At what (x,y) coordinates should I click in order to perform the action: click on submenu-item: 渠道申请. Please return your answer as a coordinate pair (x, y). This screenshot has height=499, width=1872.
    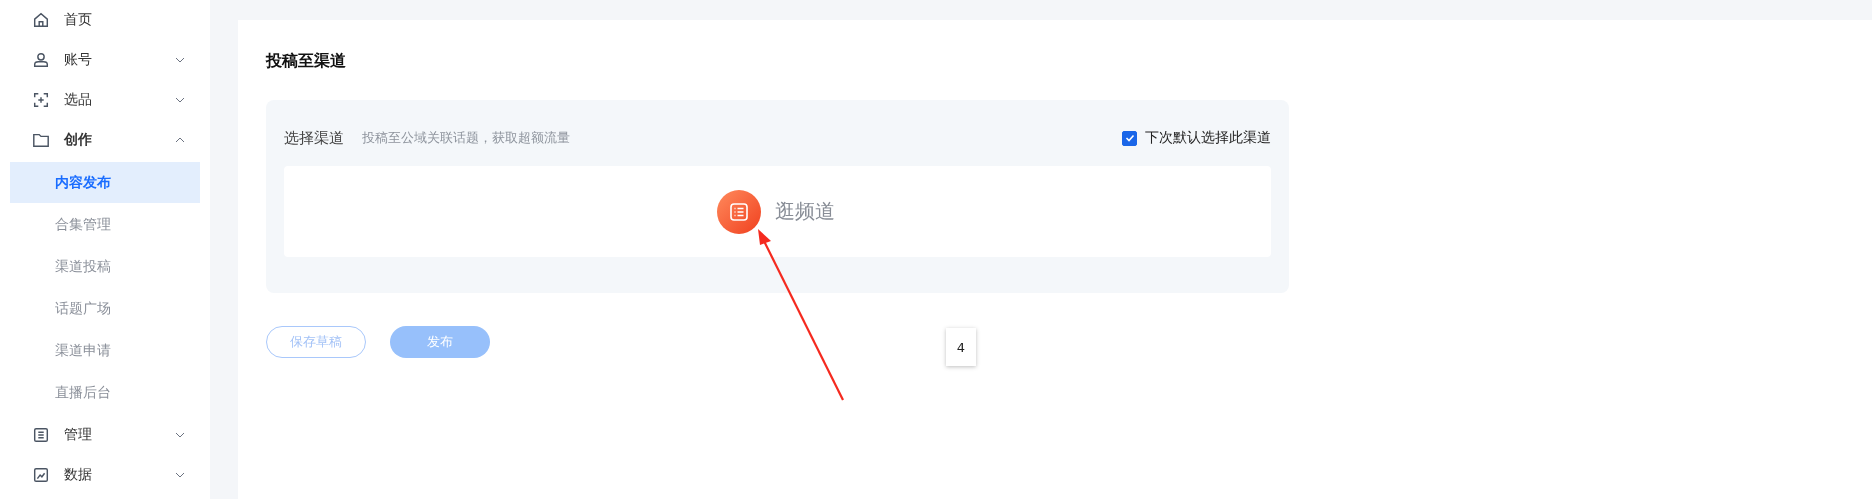
    Looking at the image, I should click on (105, 351).